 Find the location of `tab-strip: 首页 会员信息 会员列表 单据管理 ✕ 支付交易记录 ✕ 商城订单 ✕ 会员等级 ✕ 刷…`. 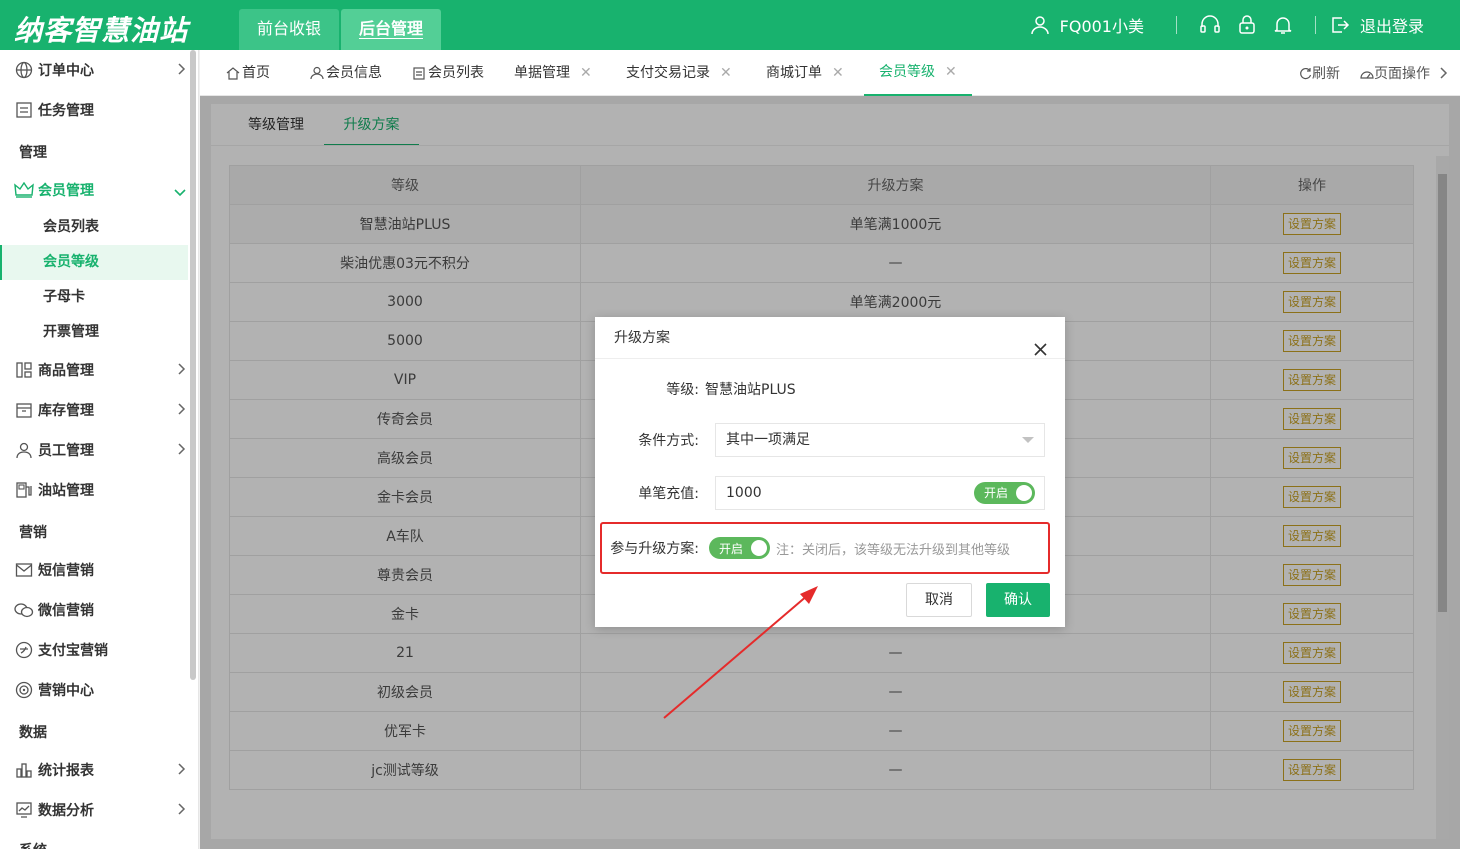

tab-strip: 首页 会员信息 会员列表 单据管理 ✕ 支付交易记录 ✕ 商城订单 ✕ 会员等级 ✕ 刷… is located at coordinates (830, 73).